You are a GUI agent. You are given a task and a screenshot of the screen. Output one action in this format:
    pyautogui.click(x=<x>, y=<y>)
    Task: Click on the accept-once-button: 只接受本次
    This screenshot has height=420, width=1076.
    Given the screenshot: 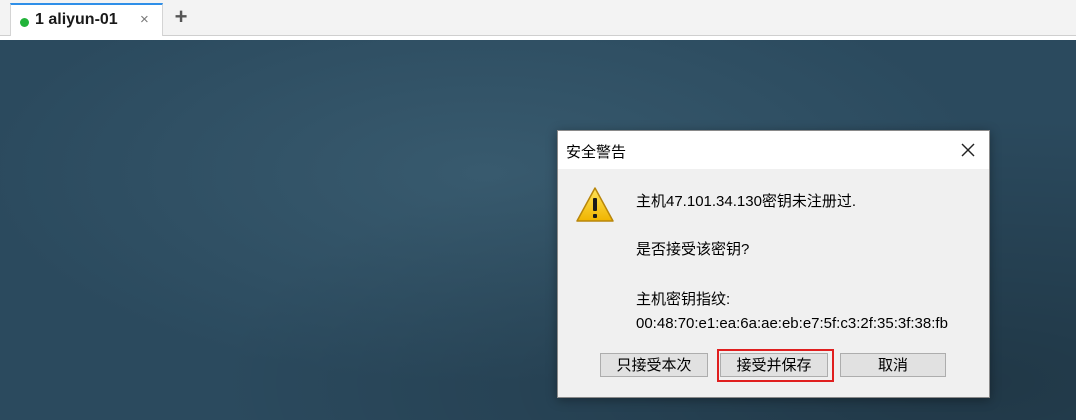 What is the action you would take?
    pyautogui.click(x=654, y=365)
    